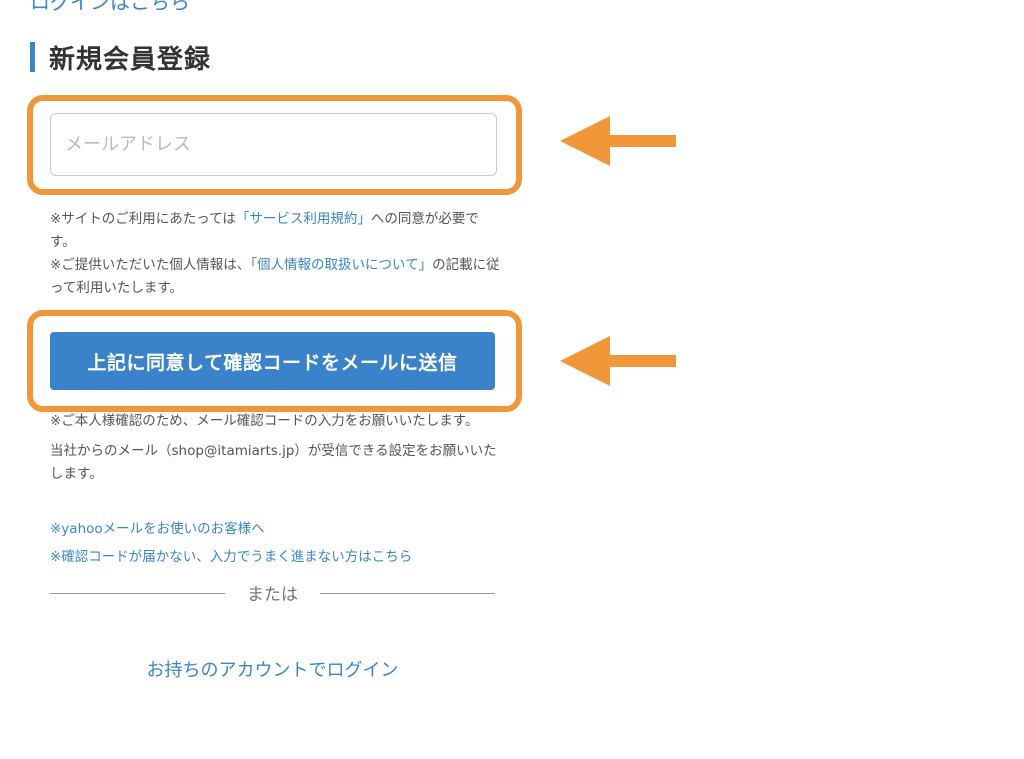  I want to click on privacy-note-prefix: ※ご提供いただいた個人情報は、, so click(150, 265).